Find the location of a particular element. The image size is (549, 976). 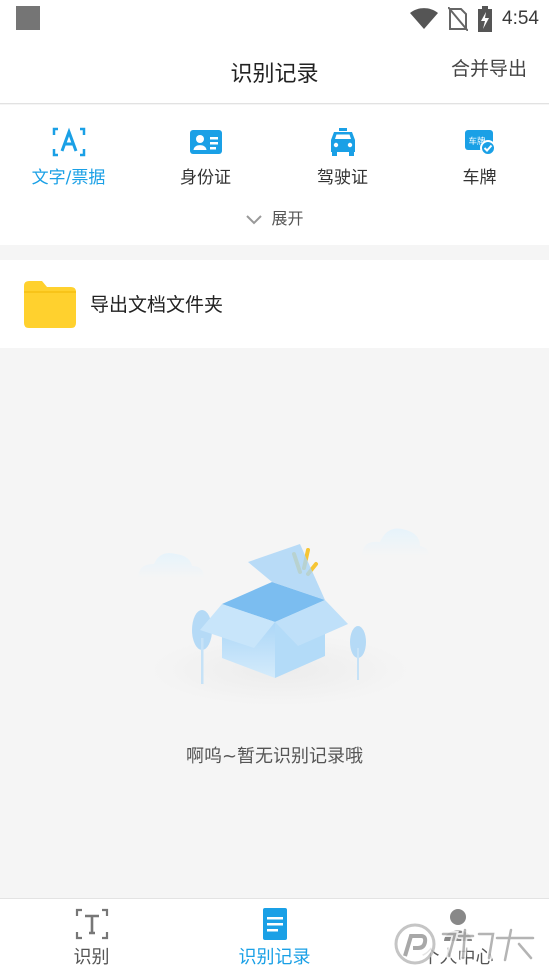

tab-label: 识别 is located at coordinates (91, 957).